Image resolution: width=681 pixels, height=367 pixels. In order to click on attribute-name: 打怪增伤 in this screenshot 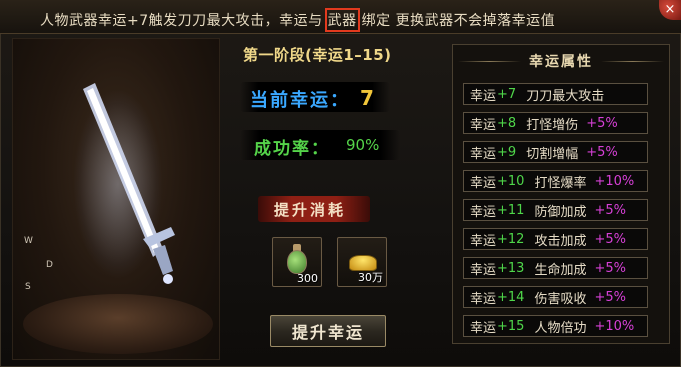, I will do `click(552, 125)`.